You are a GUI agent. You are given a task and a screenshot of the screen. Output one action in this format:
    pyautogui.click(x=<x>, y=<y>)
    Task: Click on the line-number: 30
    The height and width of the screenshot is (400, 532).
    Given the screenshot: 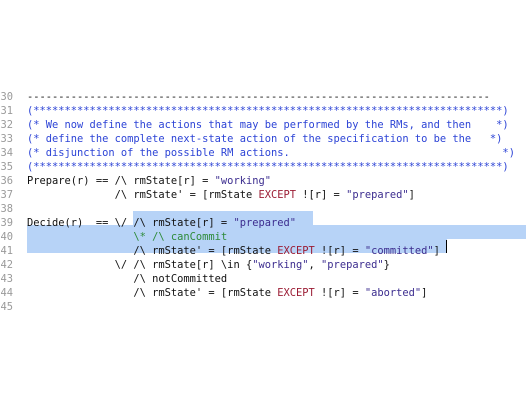 What is the action you would take?
    pyautogui.click(x=6, y=97)
    